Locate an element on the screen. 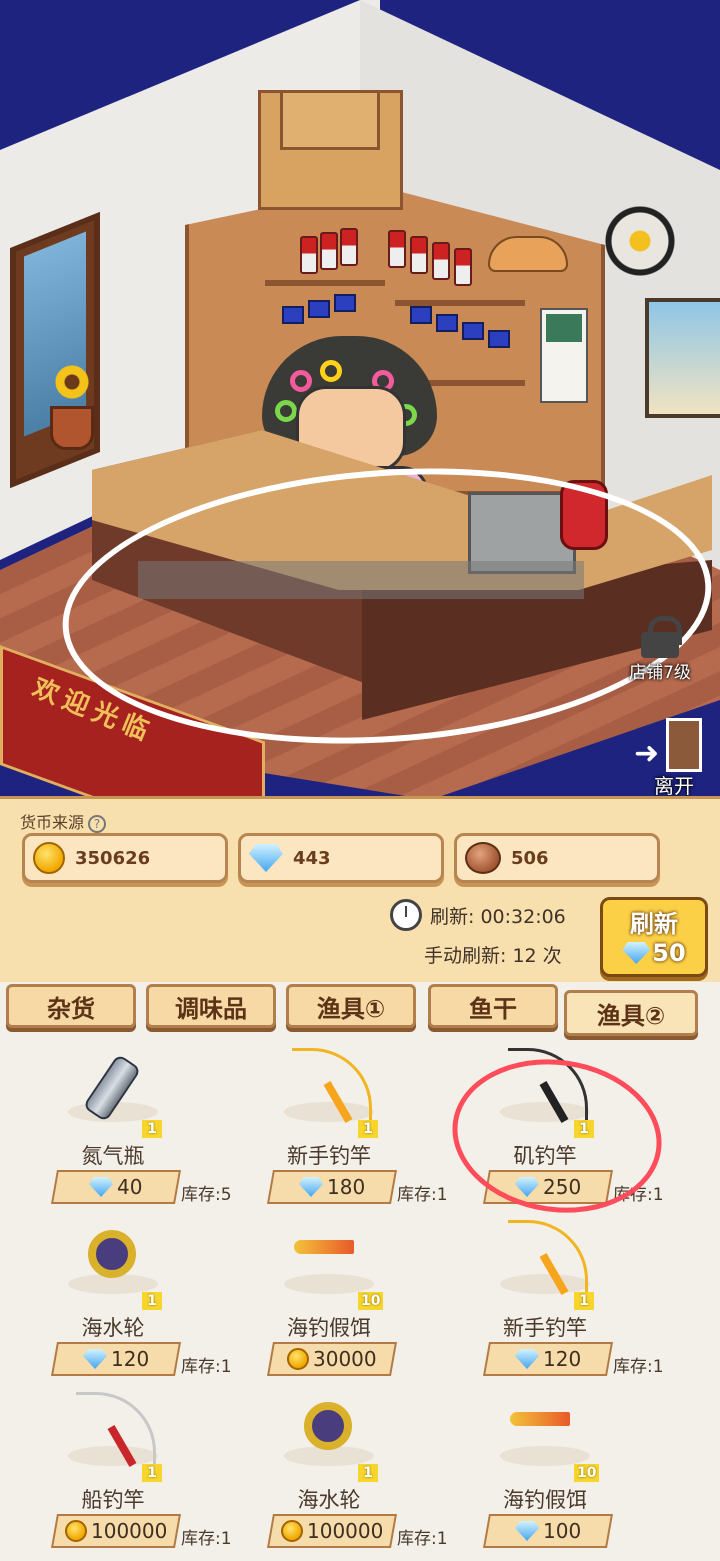  item-name: 新手钓竿 is located at coordinates (545, 1328).